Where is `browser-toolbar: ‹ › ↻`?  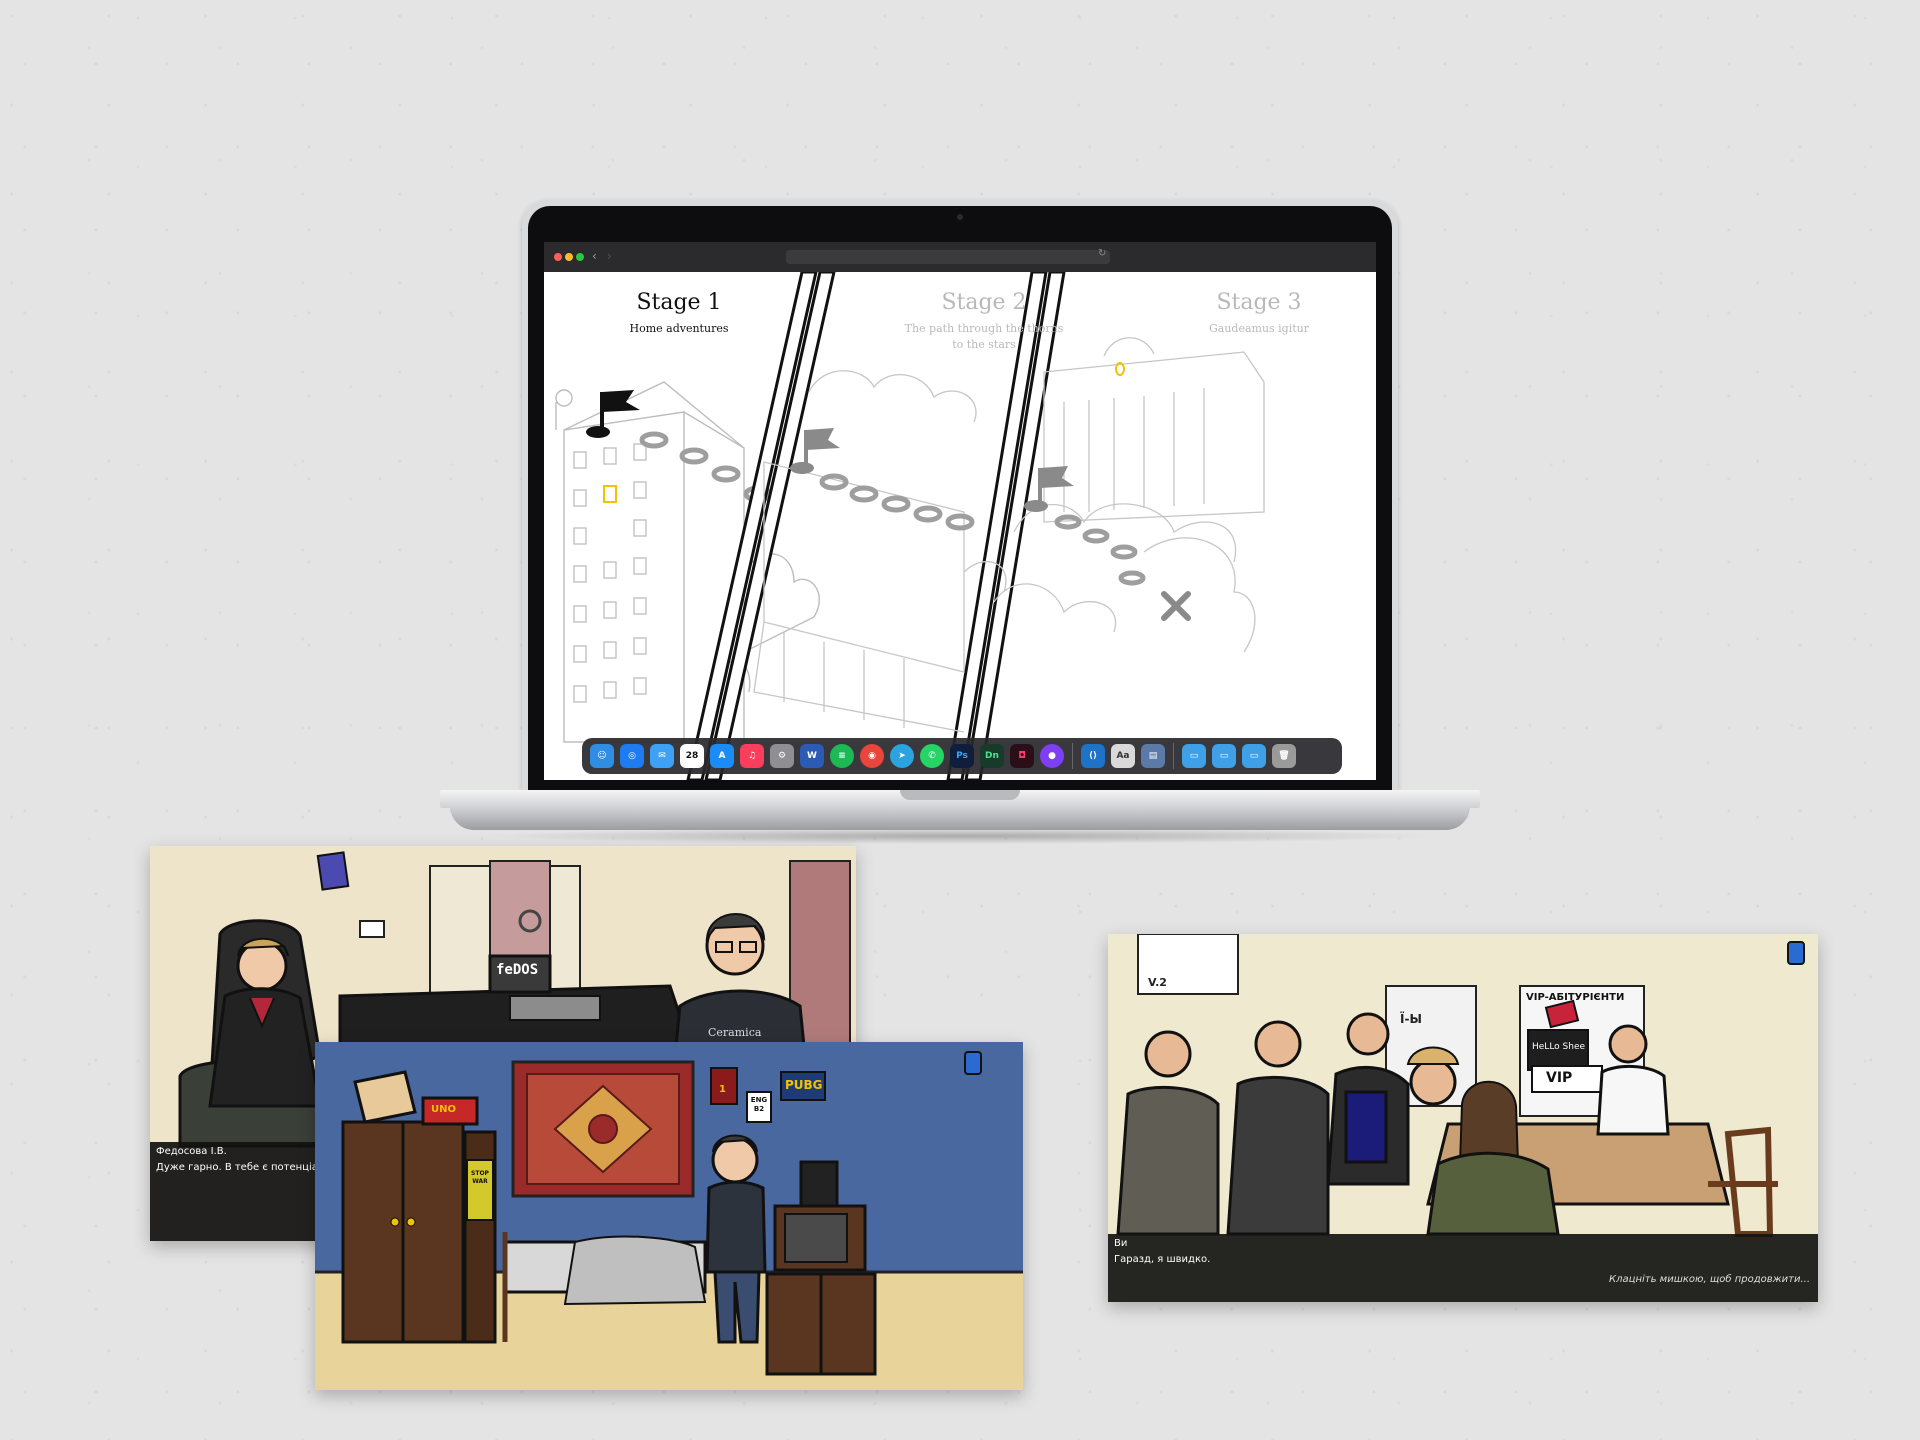
browser-toolbar: ‹ › ↻ is located at coordinates (960, 257).